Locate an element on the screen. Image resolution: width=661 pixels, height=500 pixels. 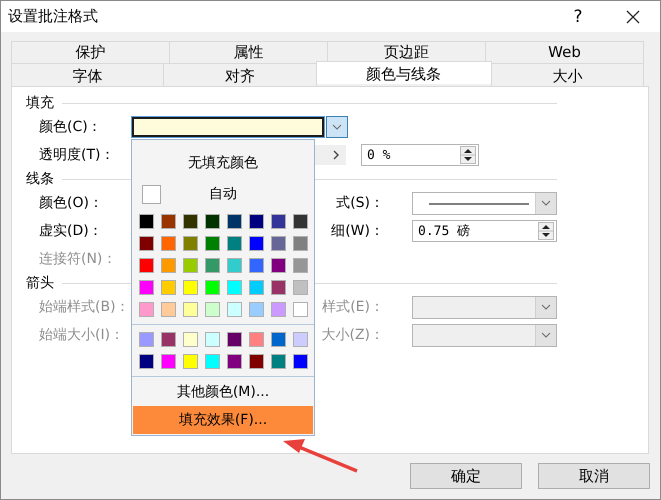
automatic-option: 自动 is located at coordinates (223, 194).